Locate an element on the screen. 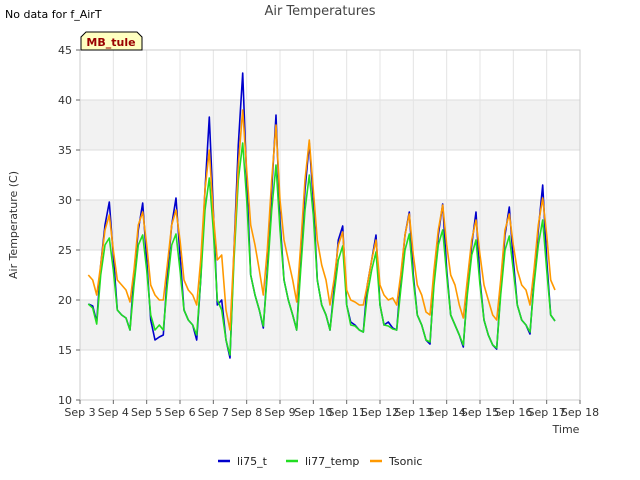 The image size is (640, 480). legend-label-li77_temp: li77_temp is located at coordinates (332, 461).